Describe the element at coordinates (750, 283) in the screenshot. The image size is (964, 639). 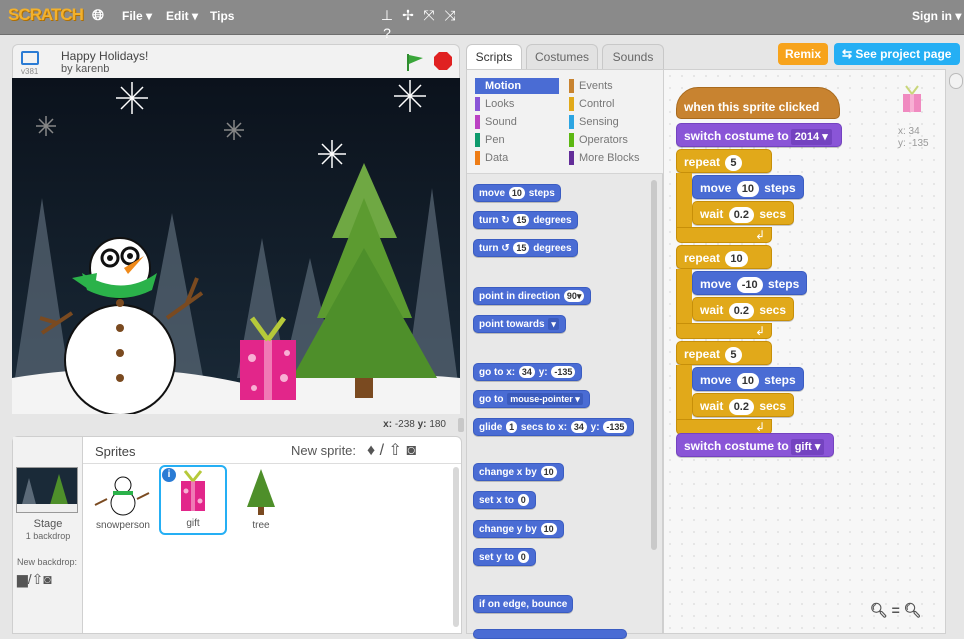
I see `move-block: move -10 steps` at that location.